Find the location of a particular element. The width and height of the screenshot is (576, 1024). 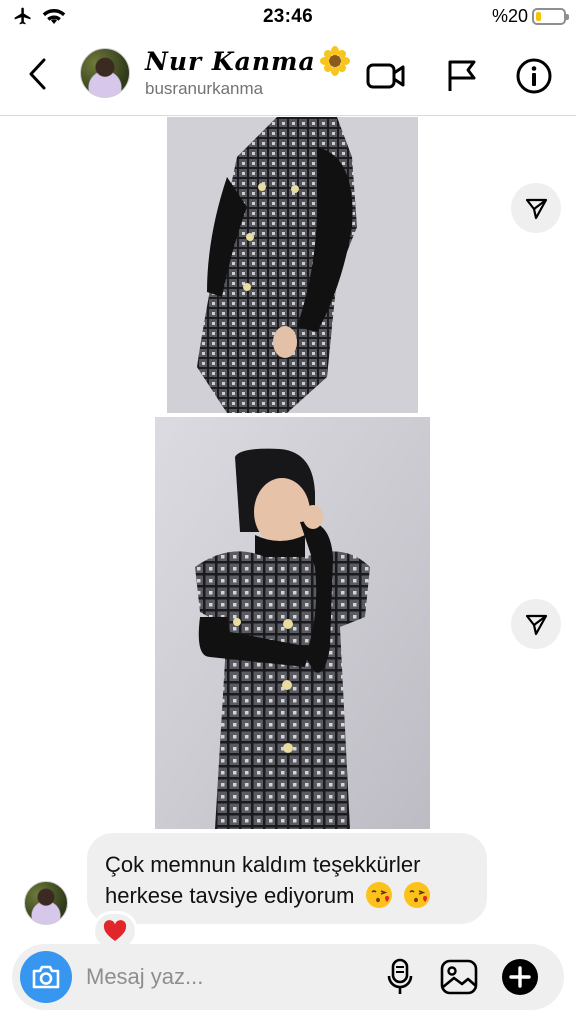

video-camera-icon is located at coordinates (385, 76).